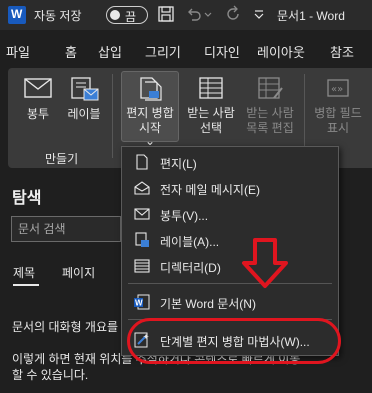 This screenshot has width=372, height=393. Describe the element at coordinates (150, 112) in the screenshot. I see `start-mail-merge-content: 편지 병합 시작 ⌄` at that location.